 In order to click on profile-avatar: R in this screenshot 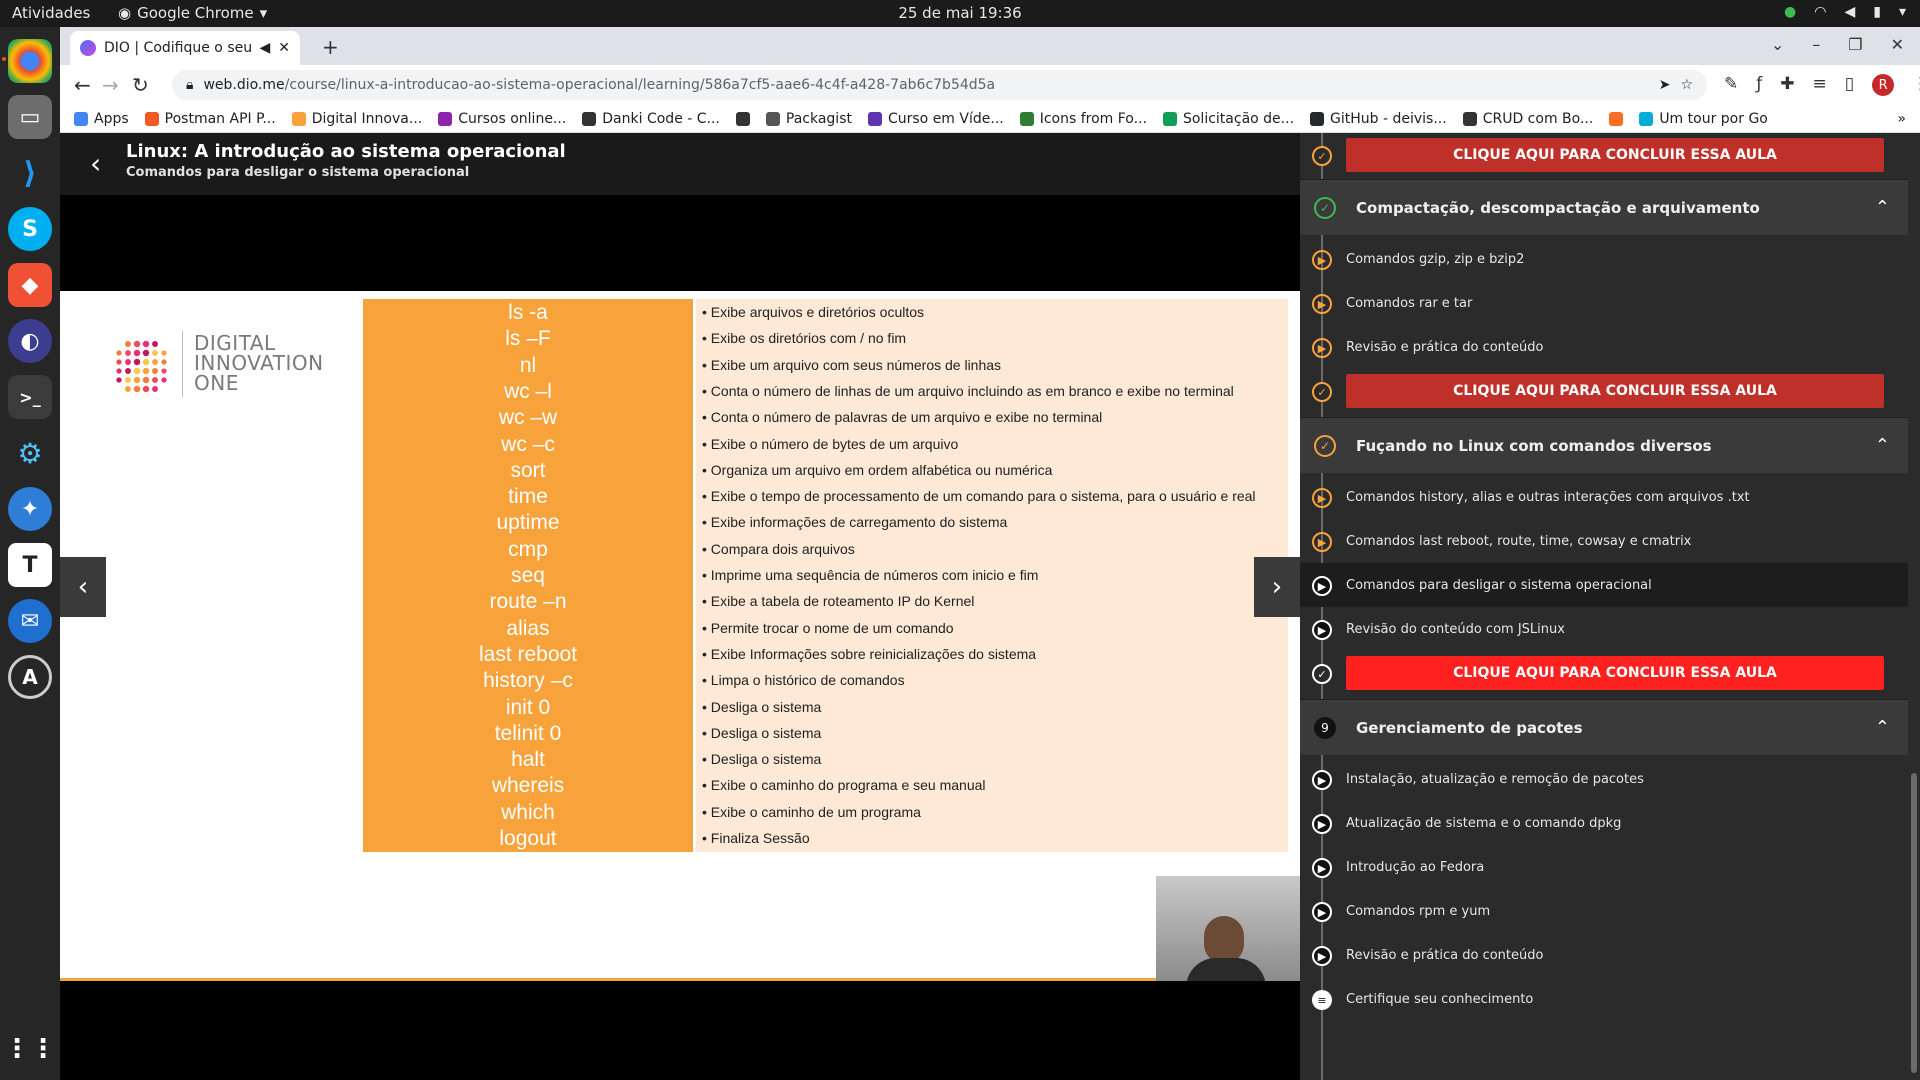, I will do `click(1883, 85)`.